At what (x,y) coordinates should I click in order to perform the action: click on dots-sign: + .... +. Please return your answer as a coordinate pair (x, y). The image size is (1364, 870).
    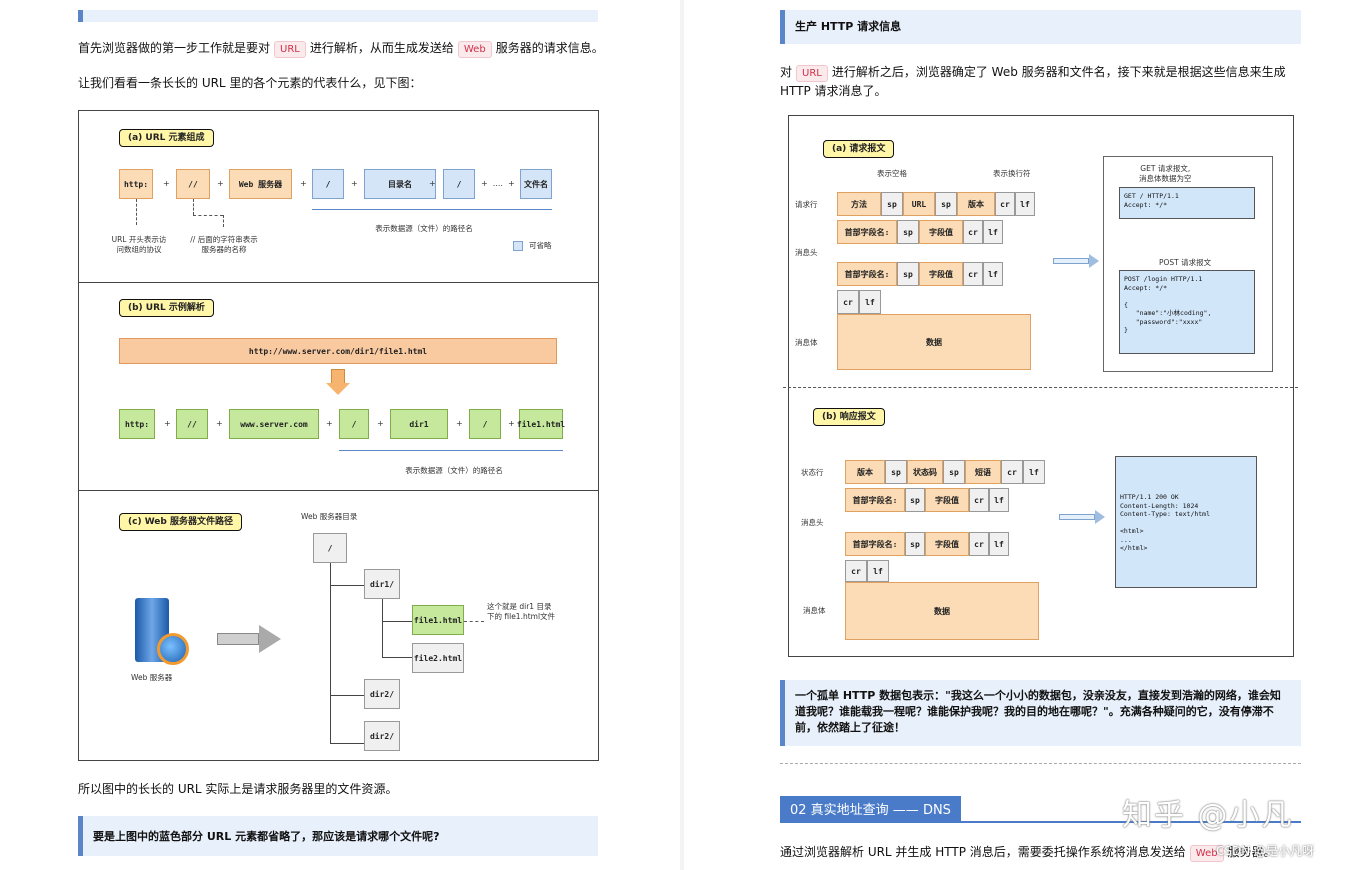
    Looking at the image, I should click on (498, 183).